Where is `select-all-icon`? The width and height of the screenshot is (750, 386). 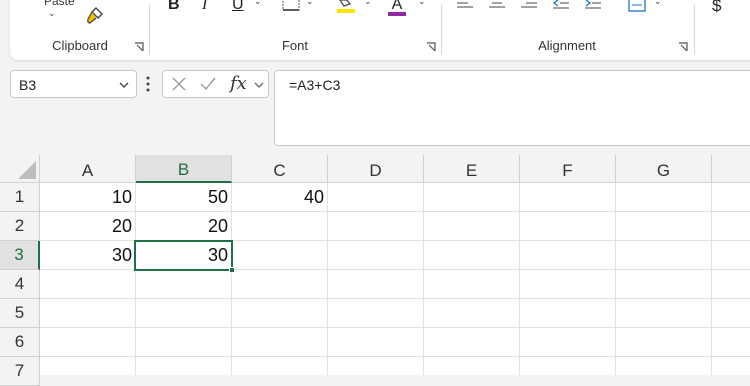
select-all-icon is located at coordinates (27, 170).